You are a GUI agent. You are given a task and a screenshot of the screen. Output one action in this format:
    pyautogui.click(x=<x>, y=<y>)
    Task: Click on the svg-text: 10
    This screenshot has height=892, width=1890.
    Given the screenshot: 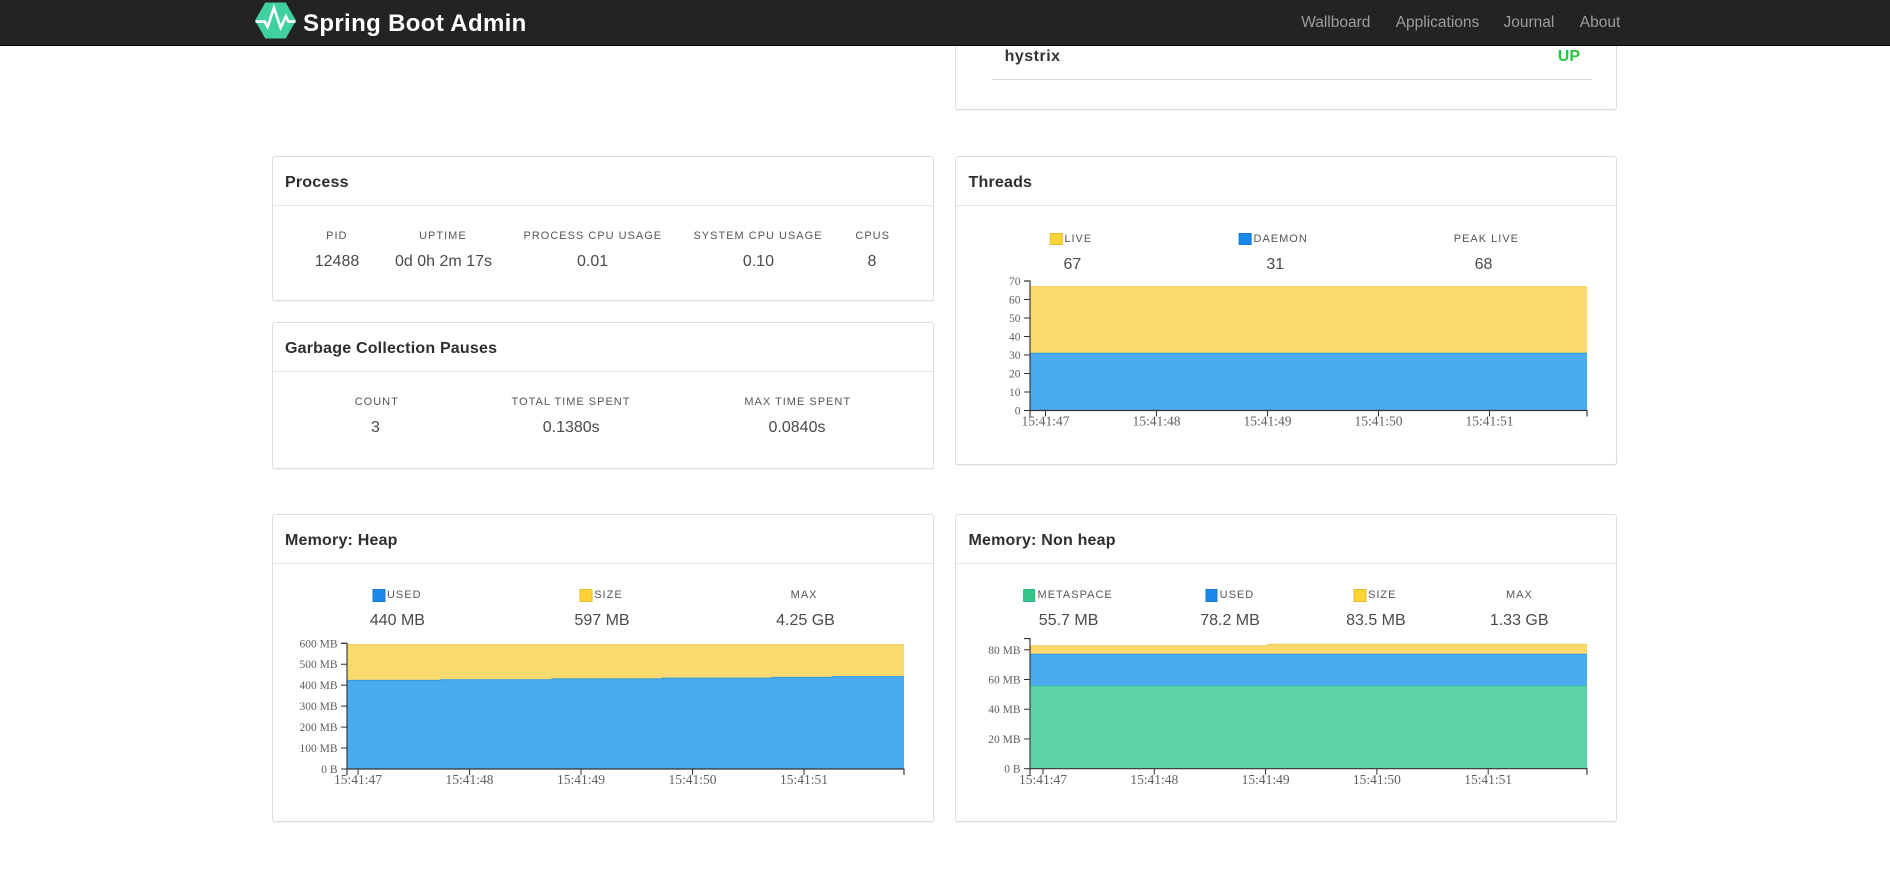 What is the action you would take?
    pyautogui.click(x=1015, y=393)
    